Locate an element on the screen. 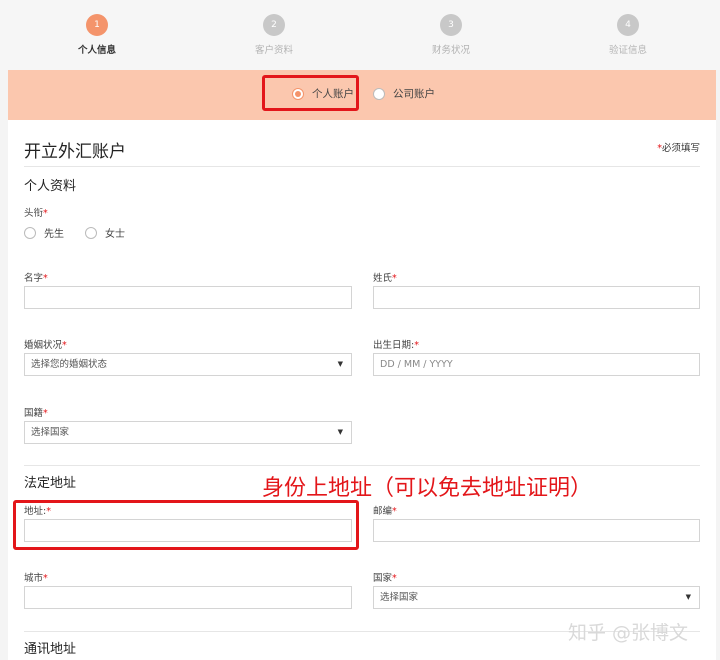 This screenshot has width=720, height=660. step-number: 3 is located at coordinates (451, 25).